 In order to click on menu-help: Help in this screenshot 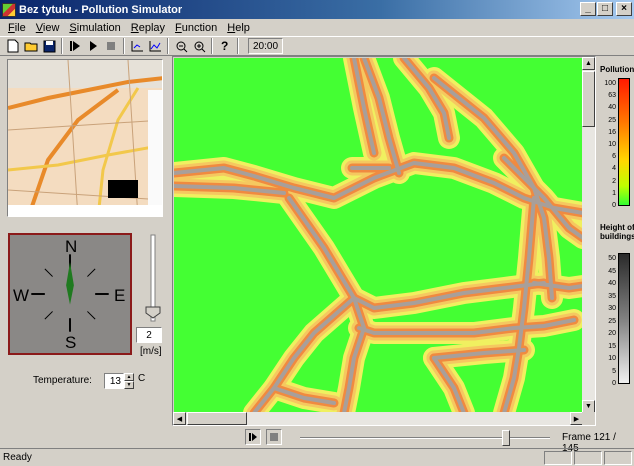, I will do `click(238, 28)`.